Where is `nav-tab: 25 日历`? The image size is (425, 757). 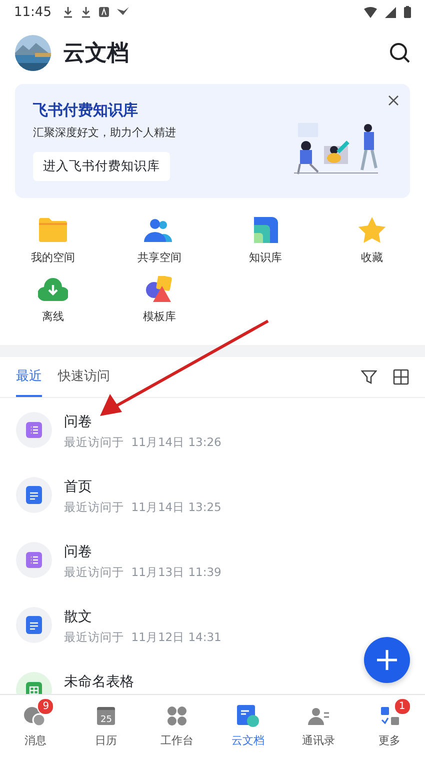
nav-tab: 25 日历 is located at coordinates (106, 726).